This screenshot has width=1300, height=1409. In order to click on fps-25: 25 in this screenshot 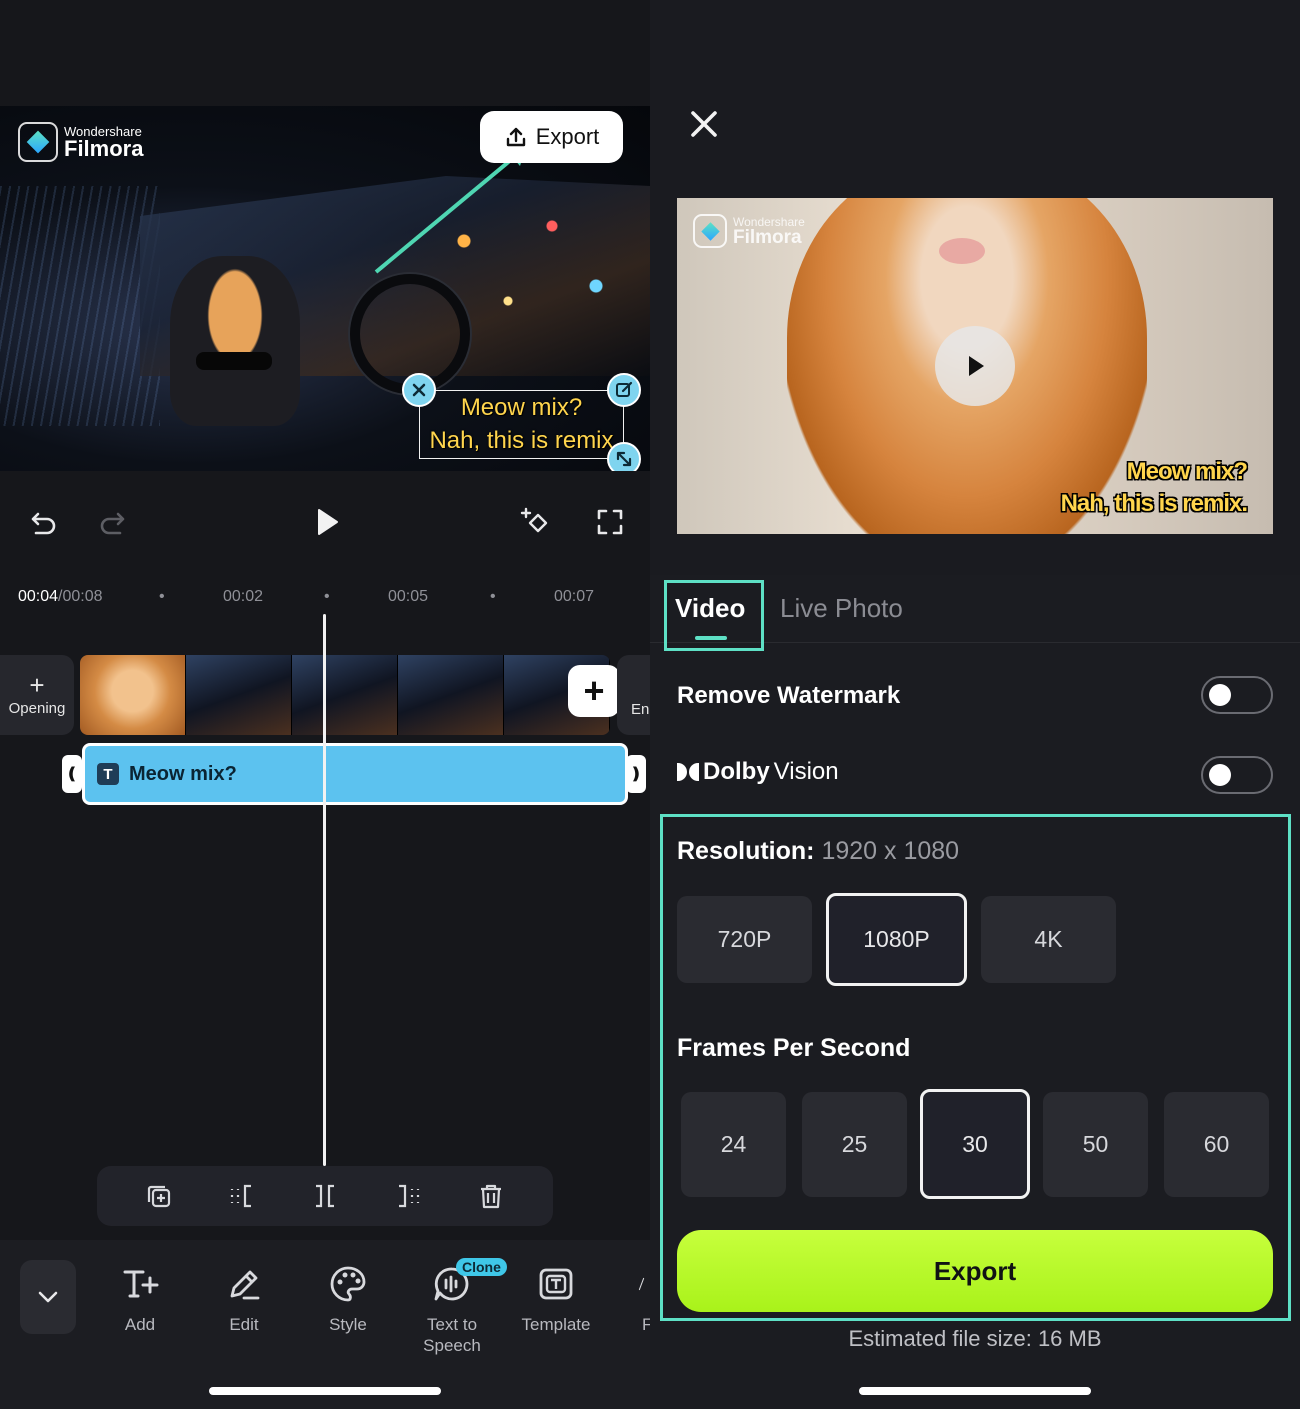, I will do `click(854, 1144)`.